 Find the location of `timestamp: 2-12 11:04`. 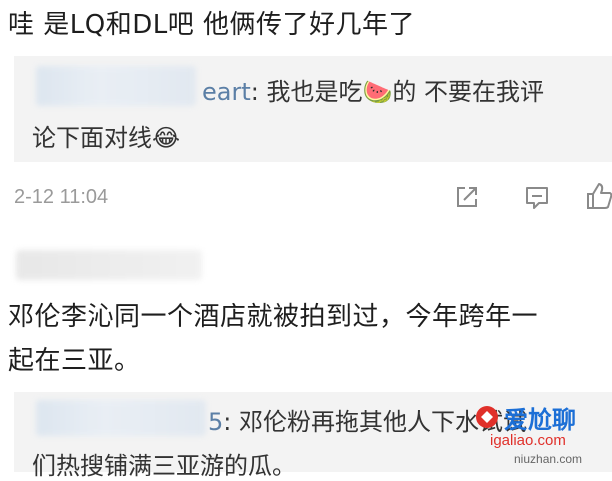

timestamp: 2-12 11:04 is located at coordinates (61, 197).